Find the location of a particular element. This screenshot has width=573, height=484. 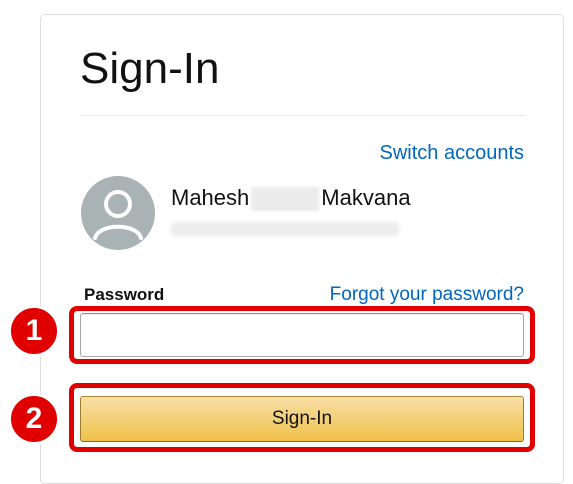

page-title: Sign-In is located at coordinates (150, 68).